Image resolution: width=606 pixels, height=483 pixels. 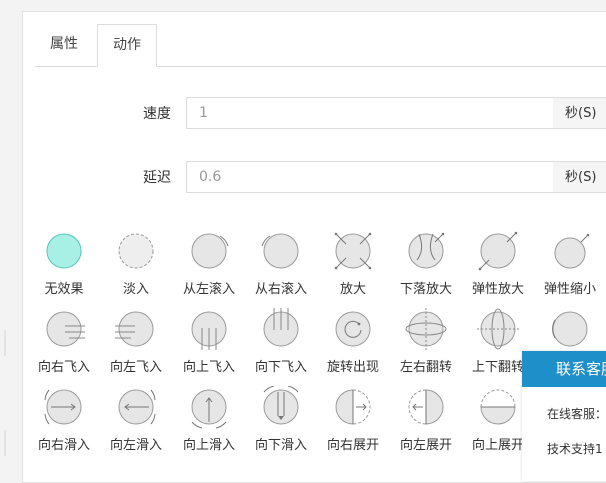 I want to click on contact-line-support: 技术支持1, so click(x=564, y=448).